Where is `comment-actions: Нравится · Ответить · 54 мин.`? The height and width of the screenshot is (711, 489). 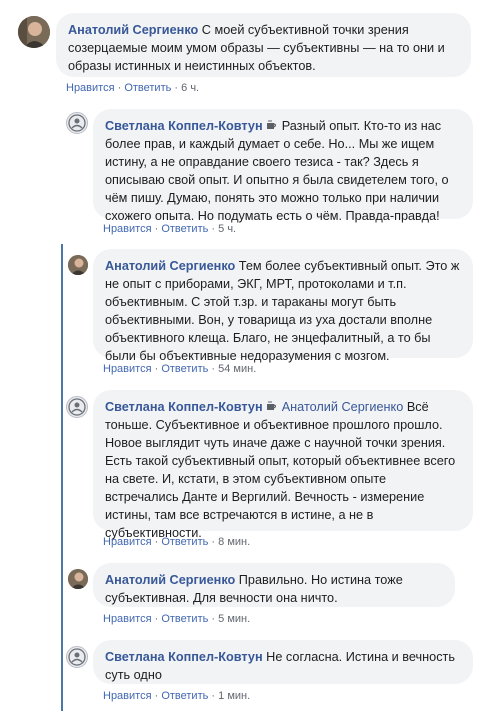 comment-actions: Нравится · Ответить · 54 мин. is located at coordinates (180, 369).